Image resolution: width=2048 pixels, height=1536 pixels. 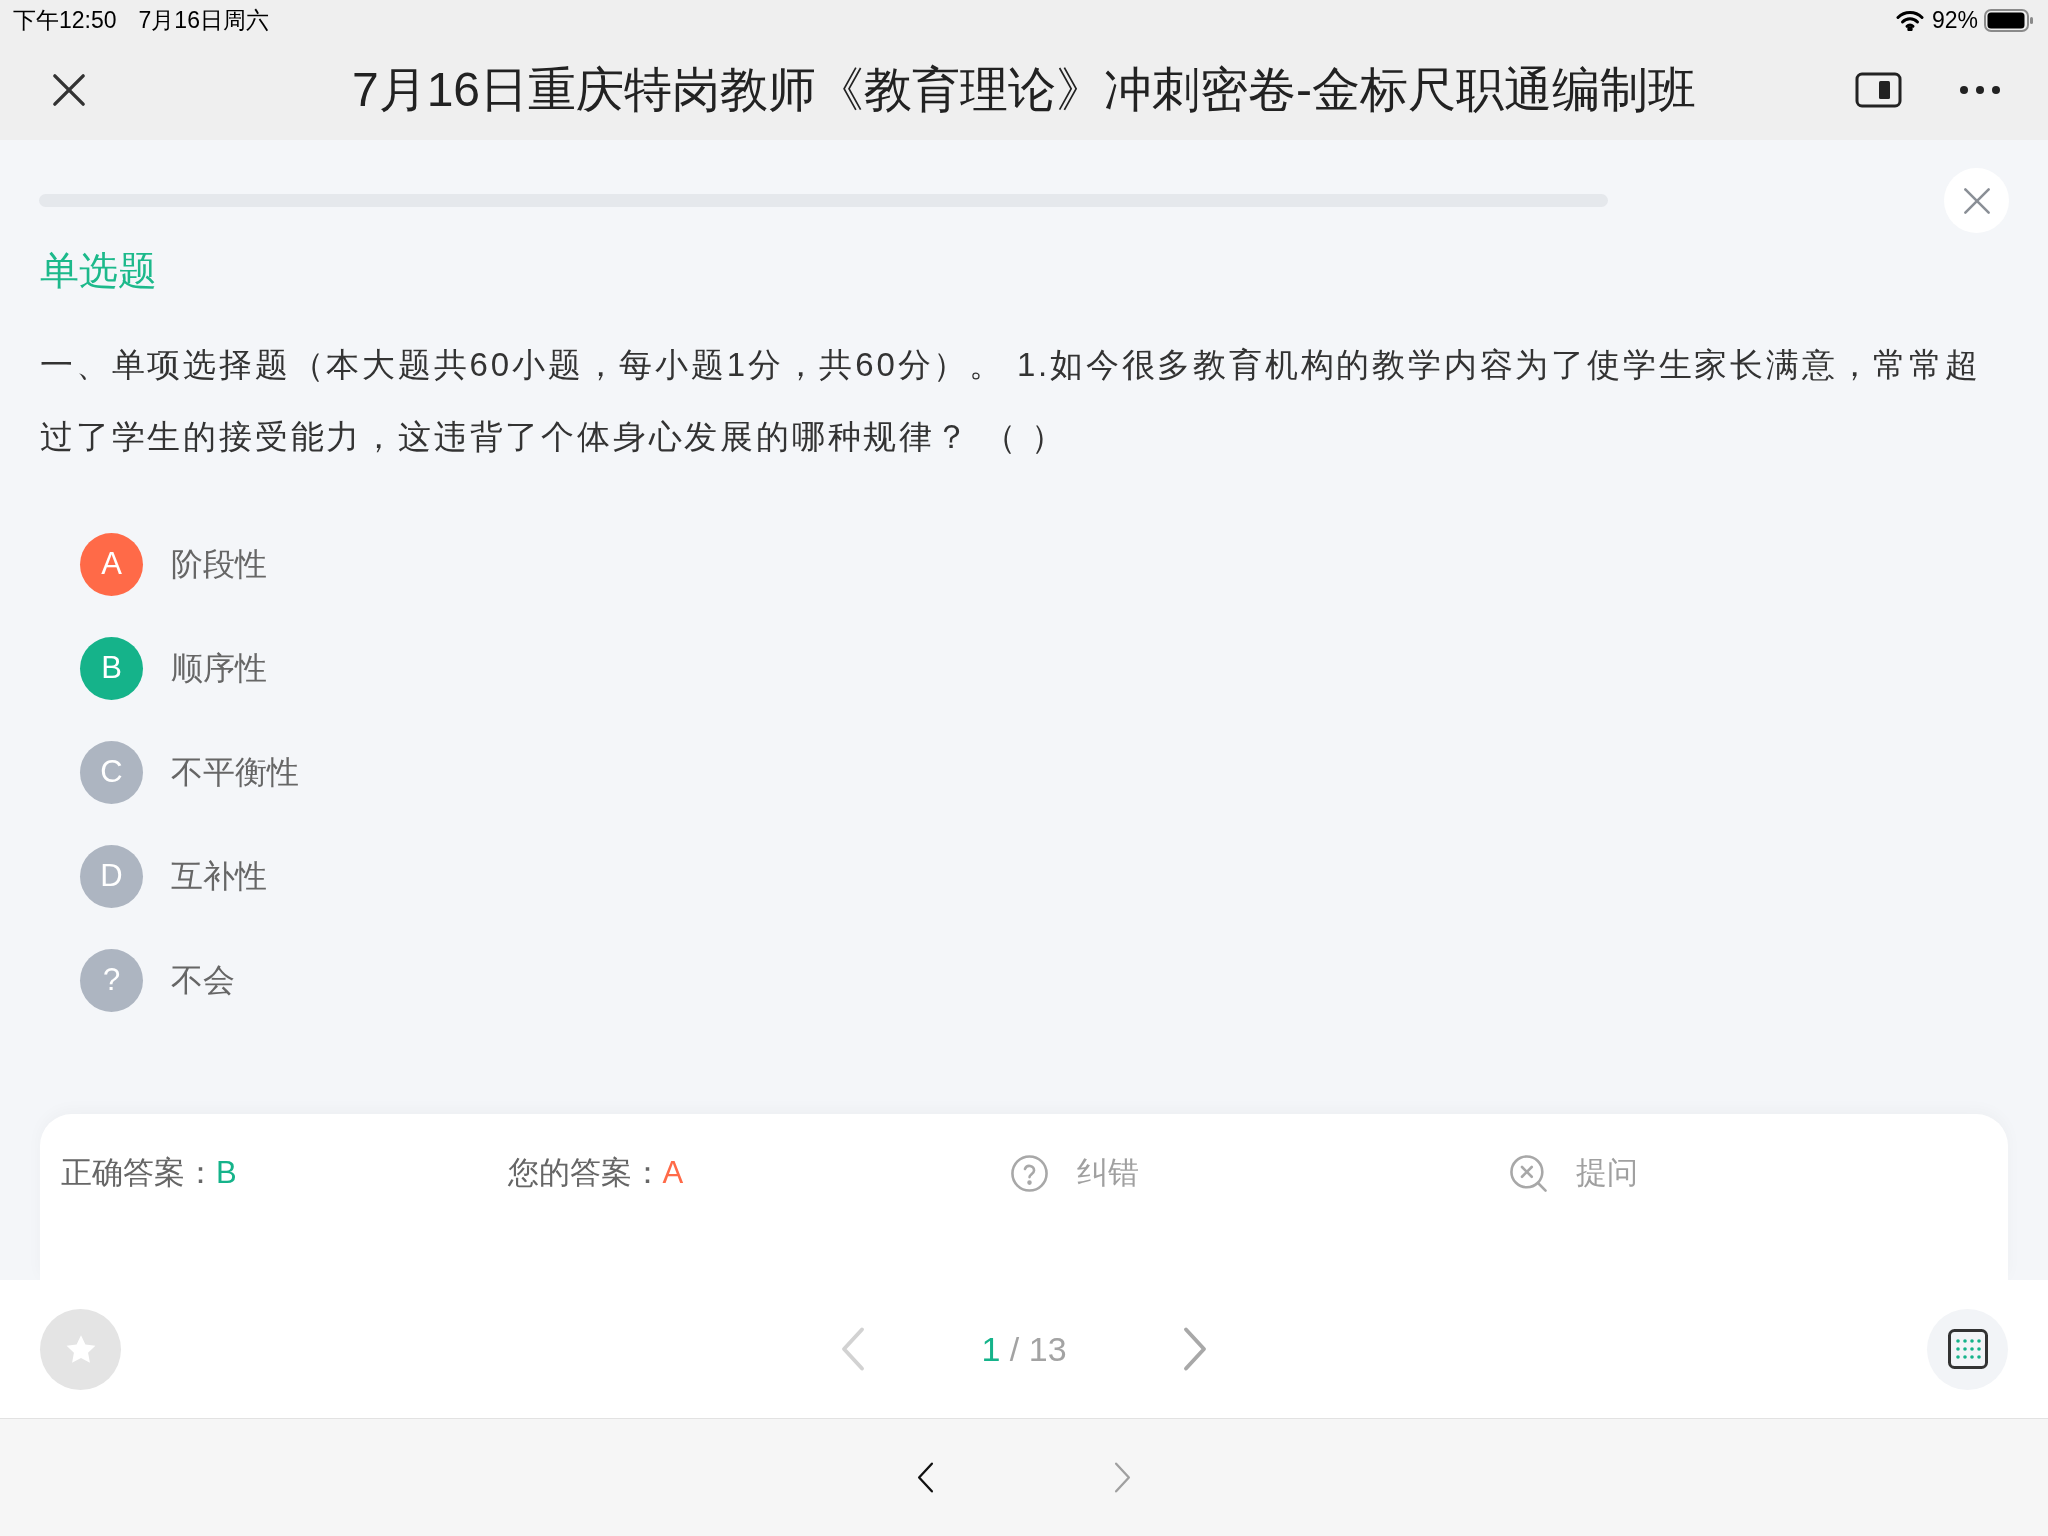 I want to click on status-date: 7月16日周六, so click(x=203, y=20).